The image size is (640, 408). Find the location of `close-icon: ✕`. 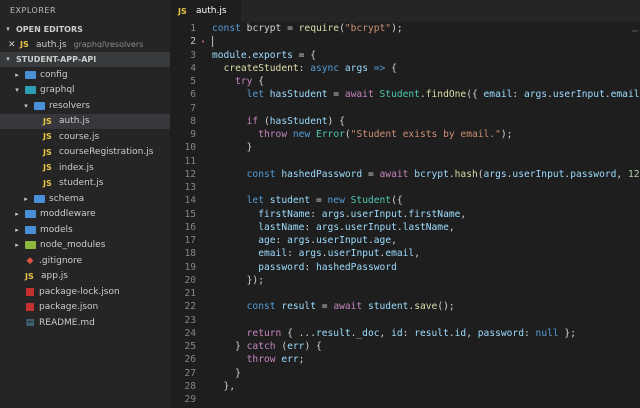

close-icon: ✕ is located at coordinates (12, 45).